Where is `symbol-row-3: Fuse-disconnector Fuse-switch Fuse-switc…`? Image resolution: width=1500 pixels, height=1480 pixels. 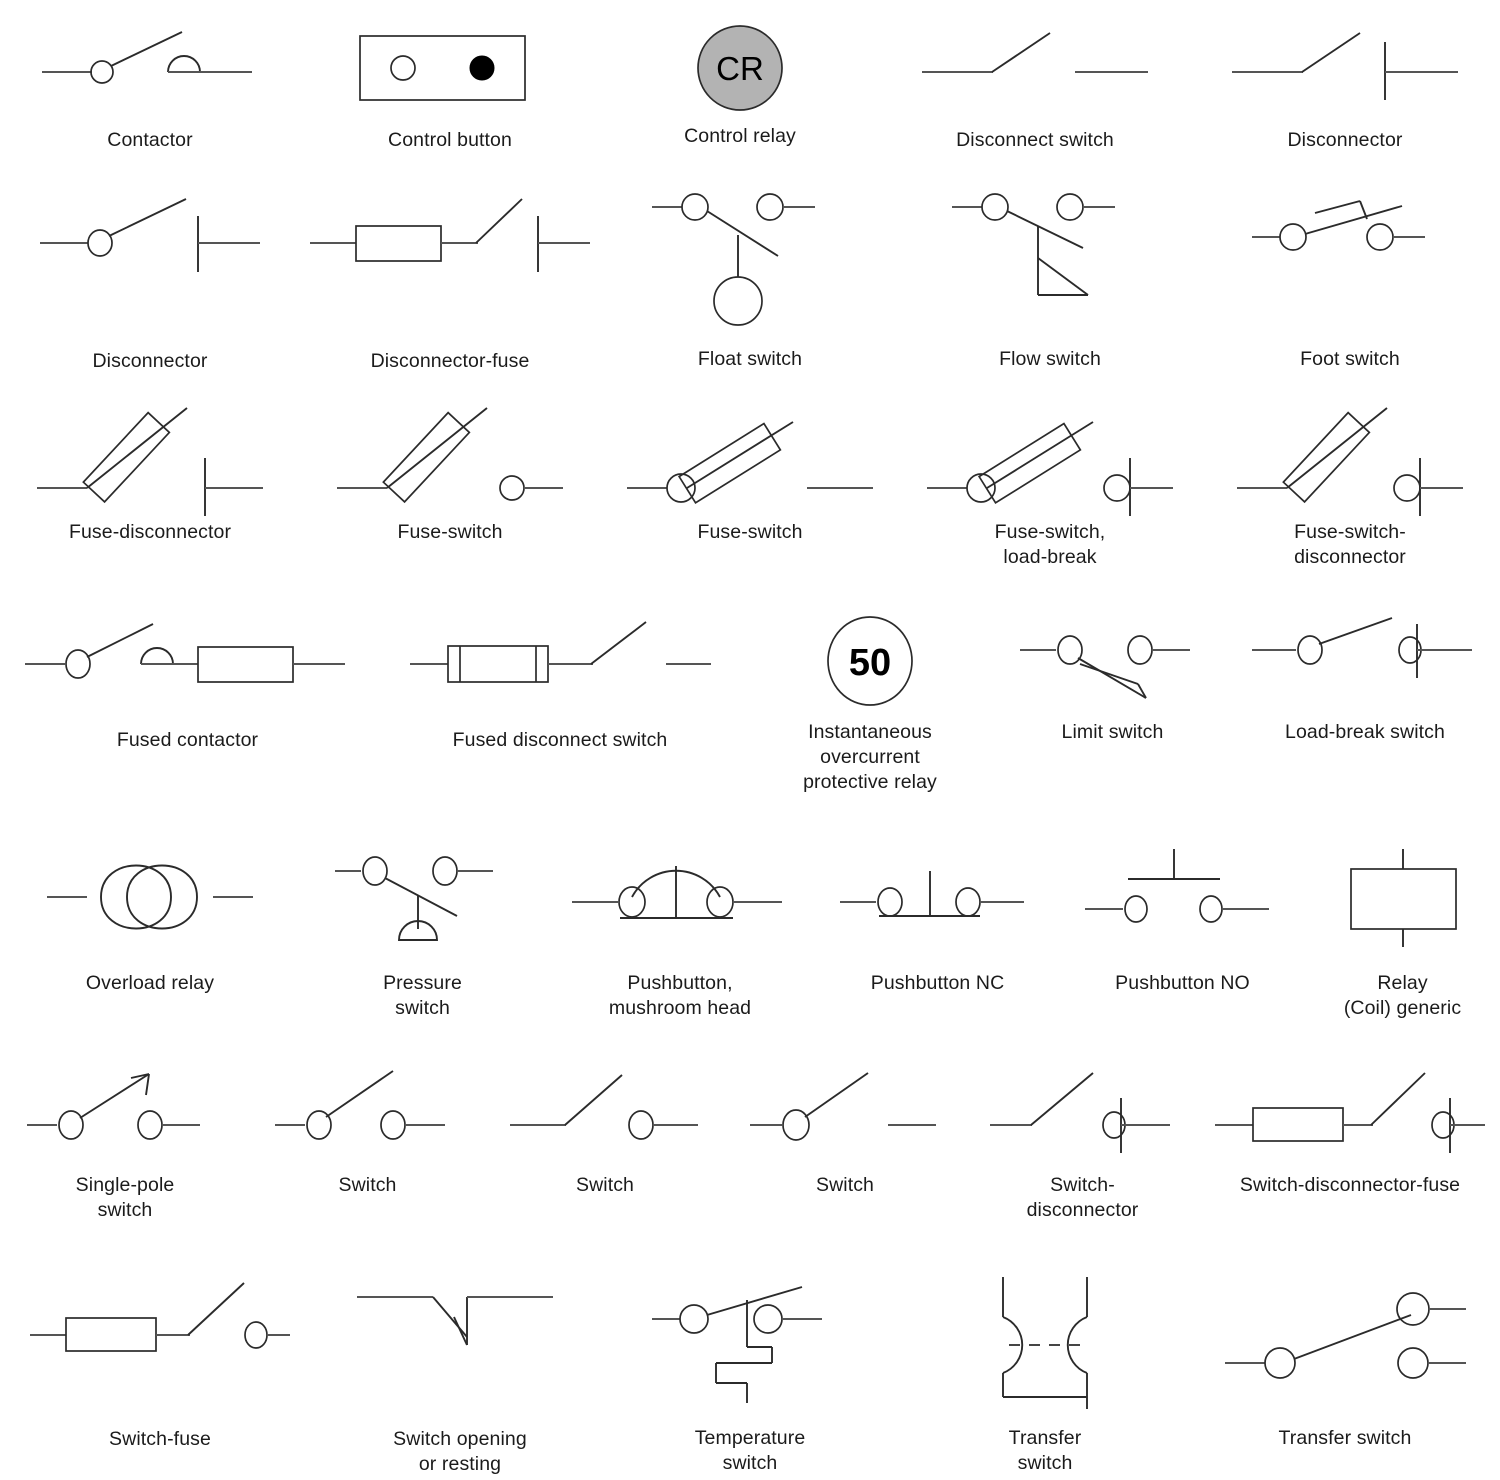
symbol-row-3: Fuse-disconnector Fuse-switch Fuse-switc… is located at coordinates (750, 483).